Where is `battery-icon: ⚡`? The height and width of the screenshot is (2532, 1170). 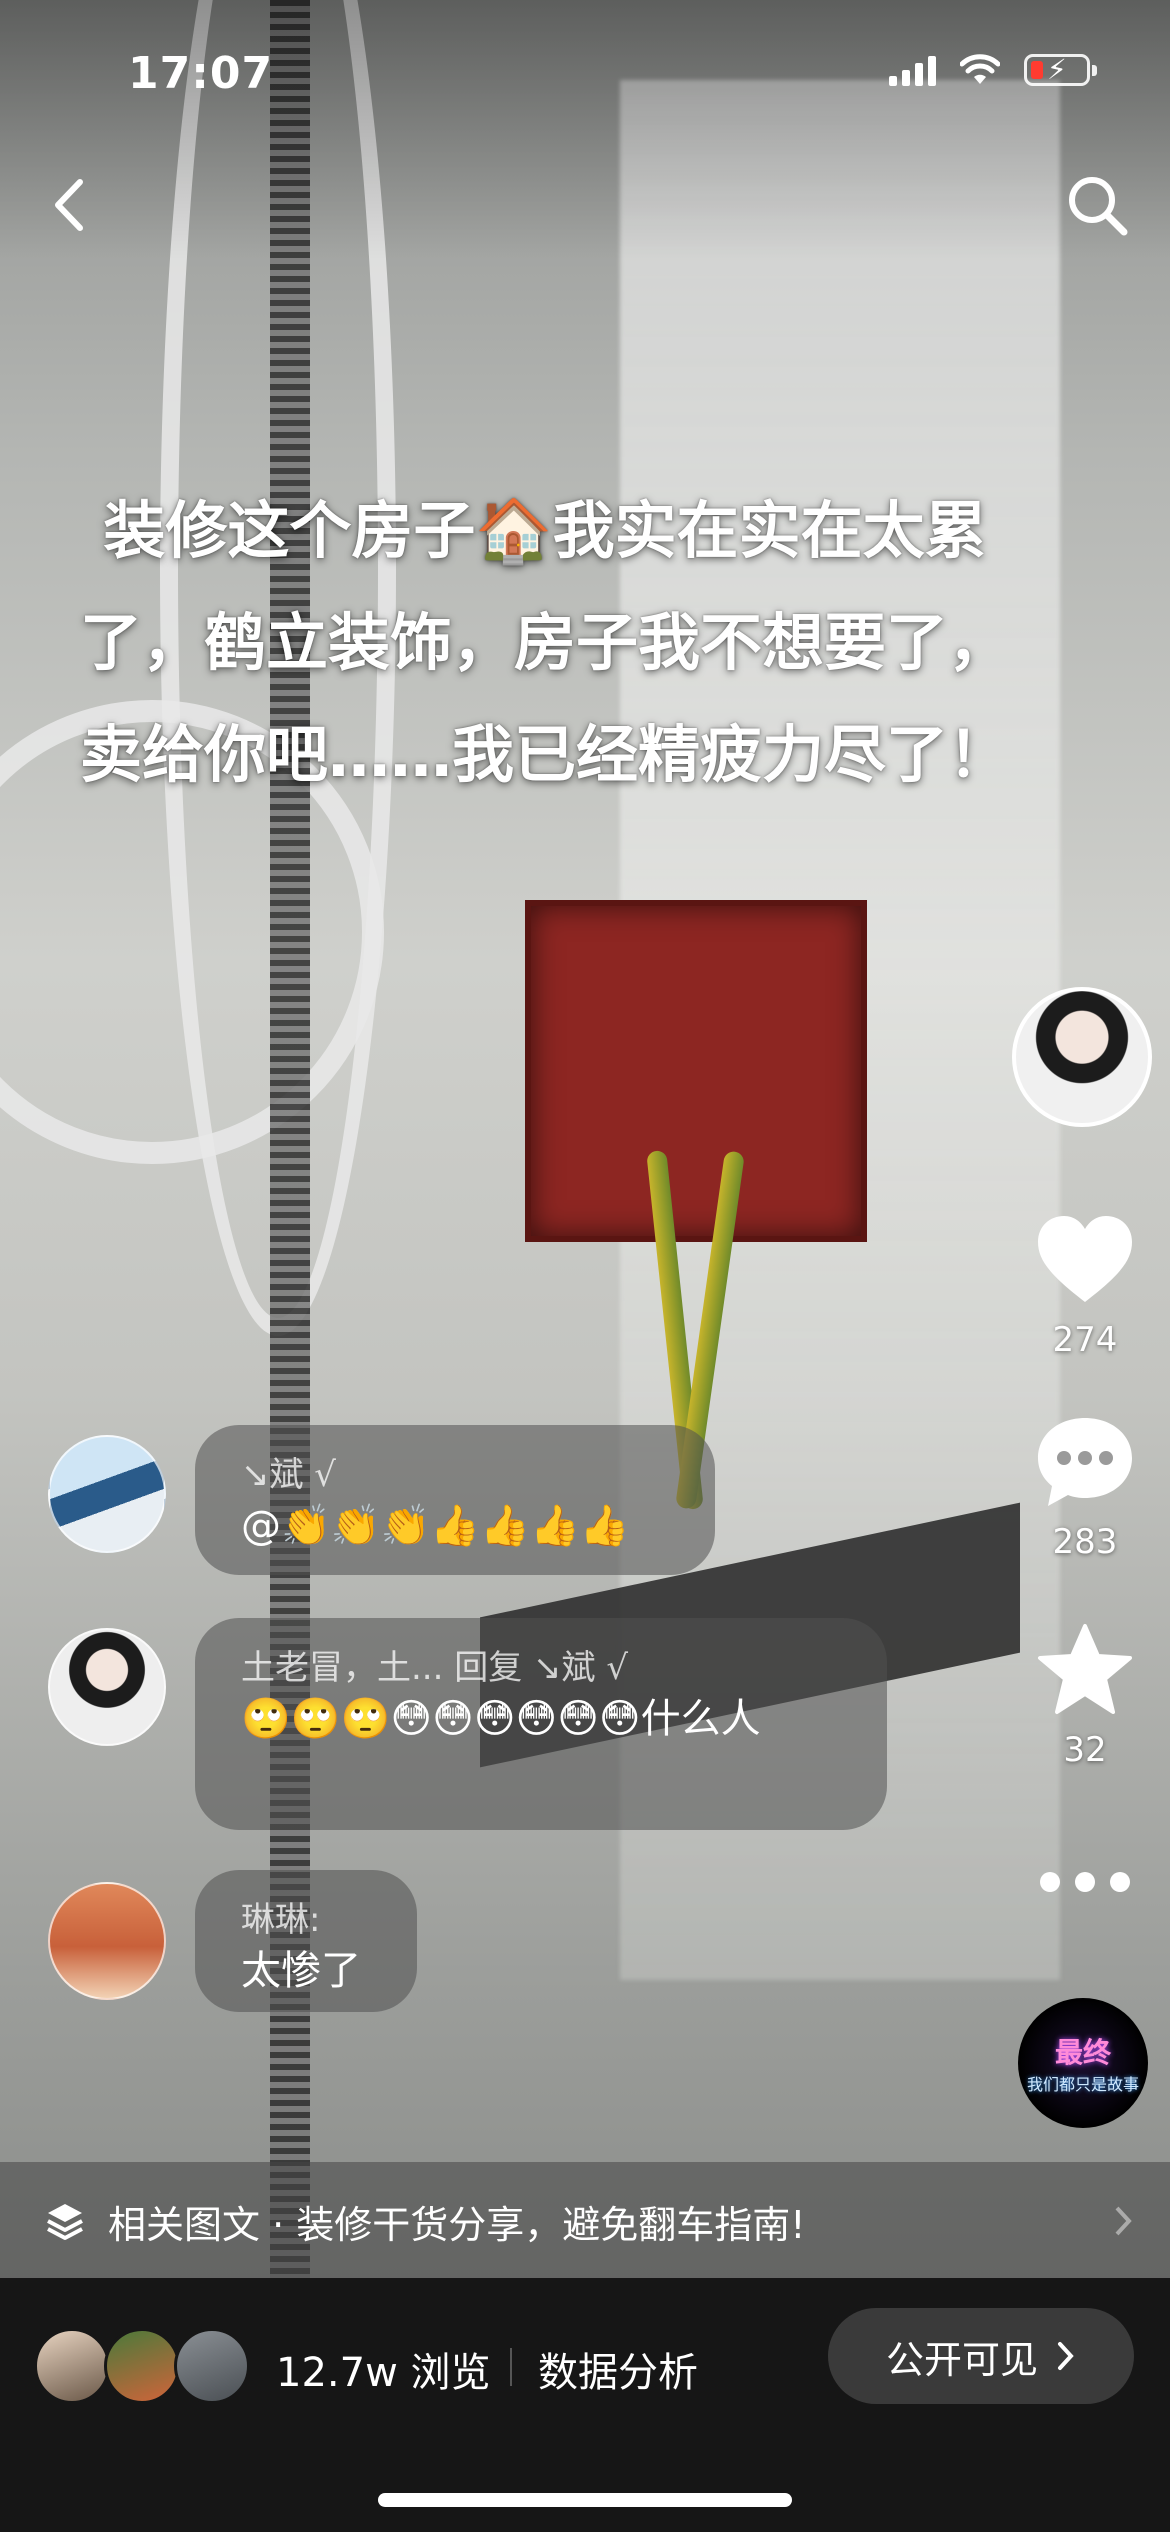 battery-icon: ⚡ is located at coordinates (1060, 69).